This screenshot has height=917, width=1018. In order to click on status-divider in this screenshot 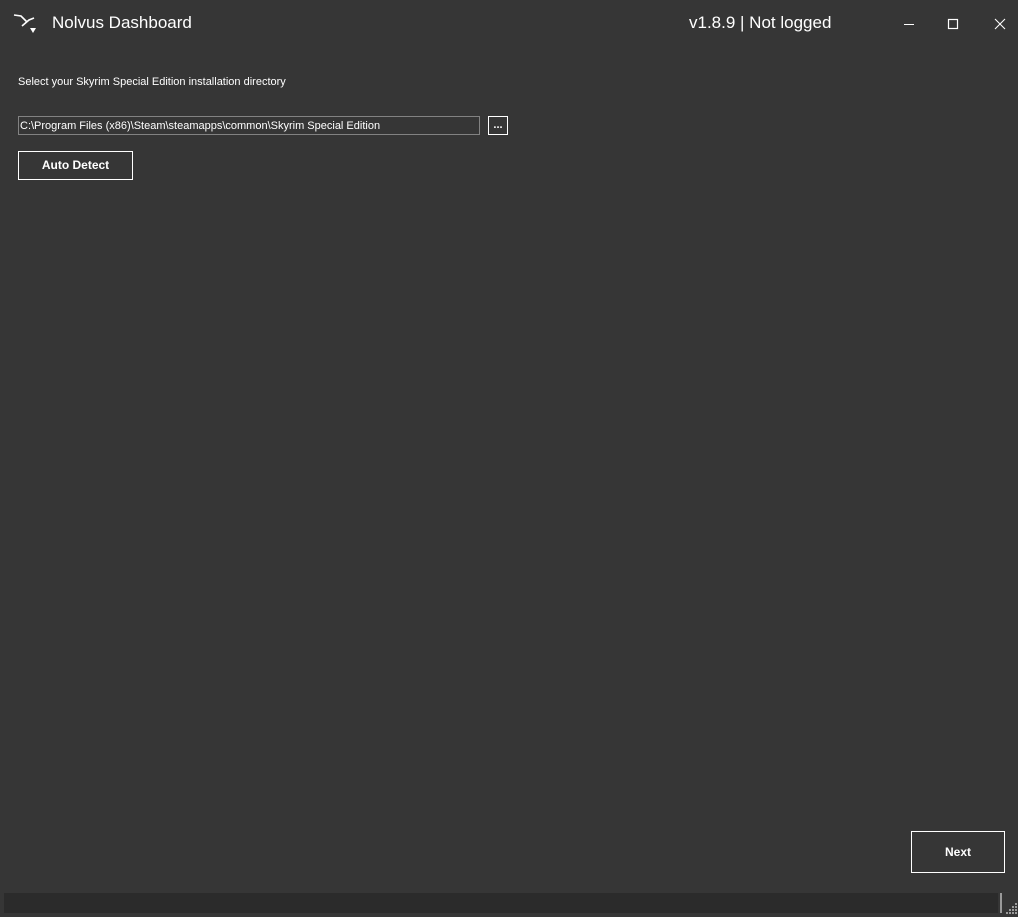, I will do `click(1001, 903)`.